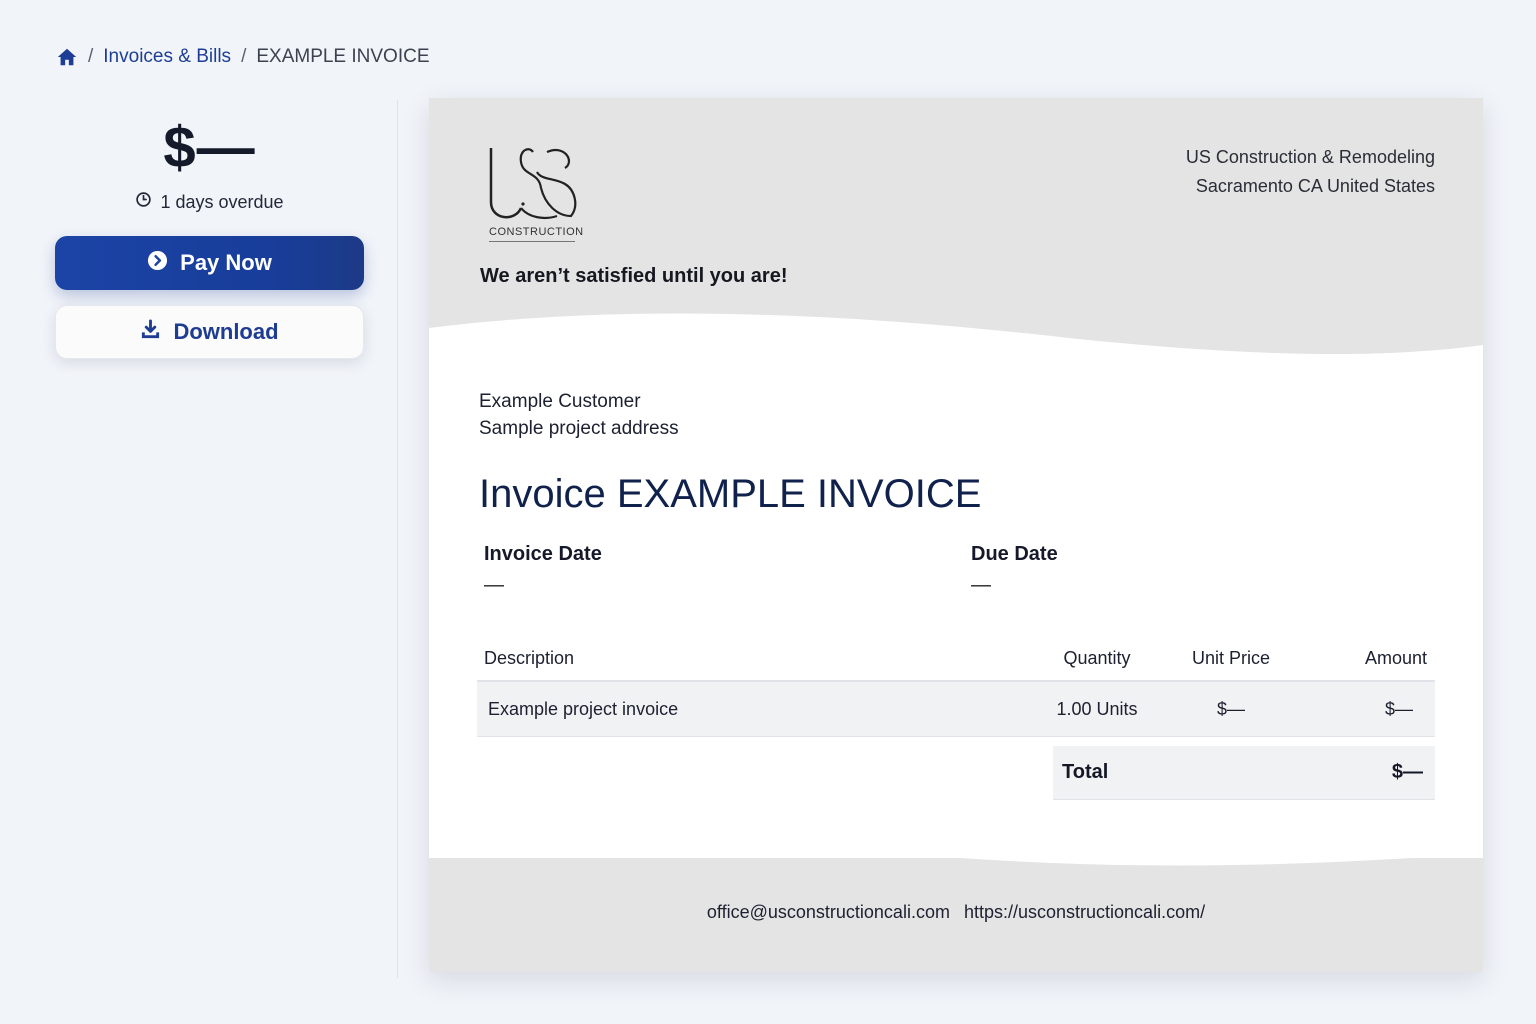  I want to click on company-tagline: We aren’t satisfied until you are!, so click(634, 276).